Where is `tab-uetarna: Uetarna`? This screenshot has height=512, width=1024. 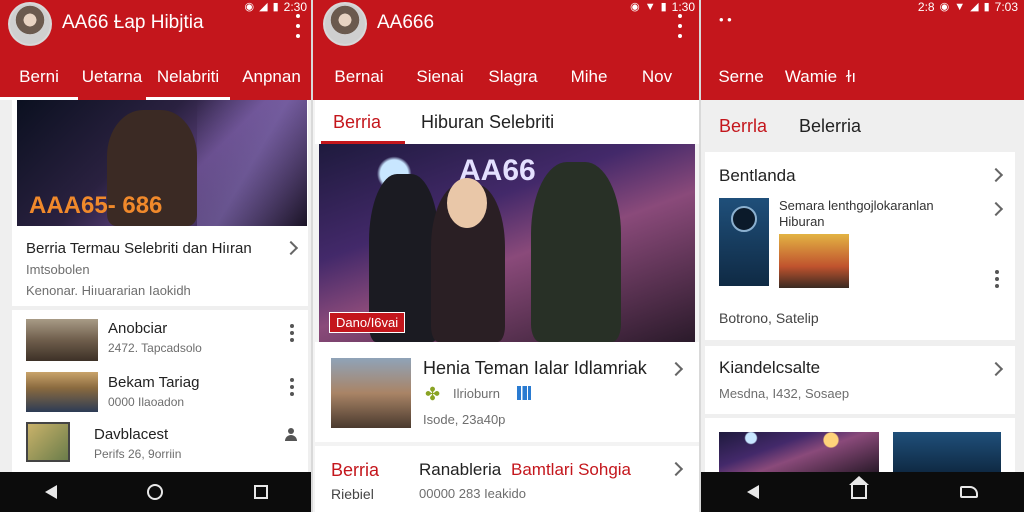 tab-uetarna: Uetarna is located at coordinates (112, 77).